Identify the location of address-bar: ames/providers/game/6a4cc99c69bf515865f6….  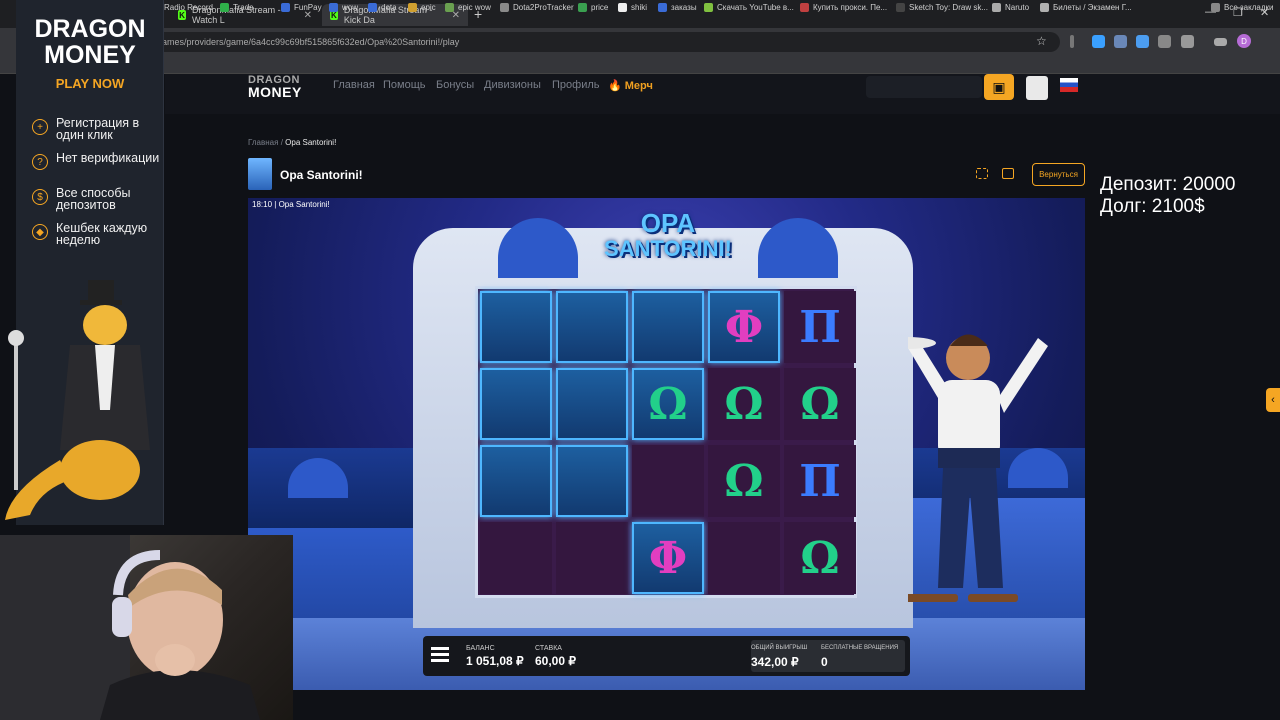
(640, 42).